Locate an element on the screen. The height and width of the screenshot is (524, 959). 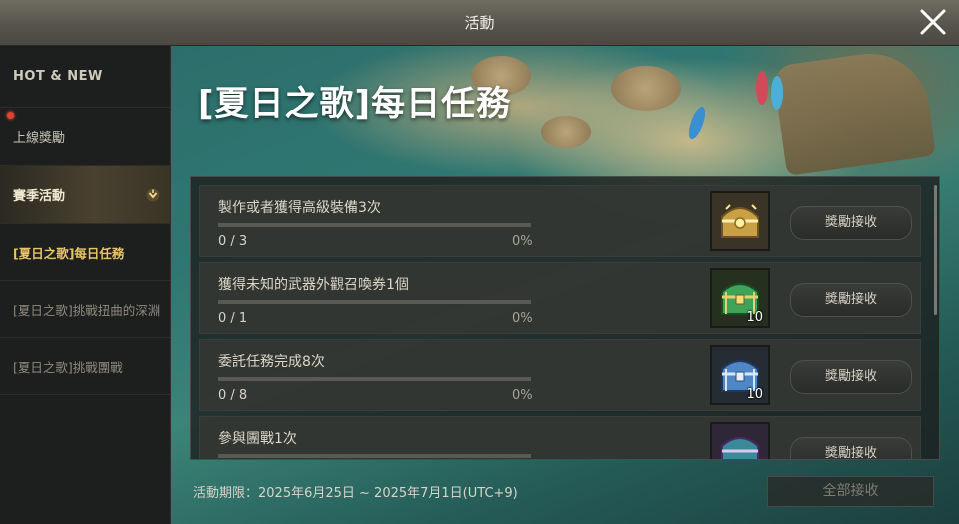
mission-title: 製作或者獲得高級裝備3次 is located at coordinates (299, 208).